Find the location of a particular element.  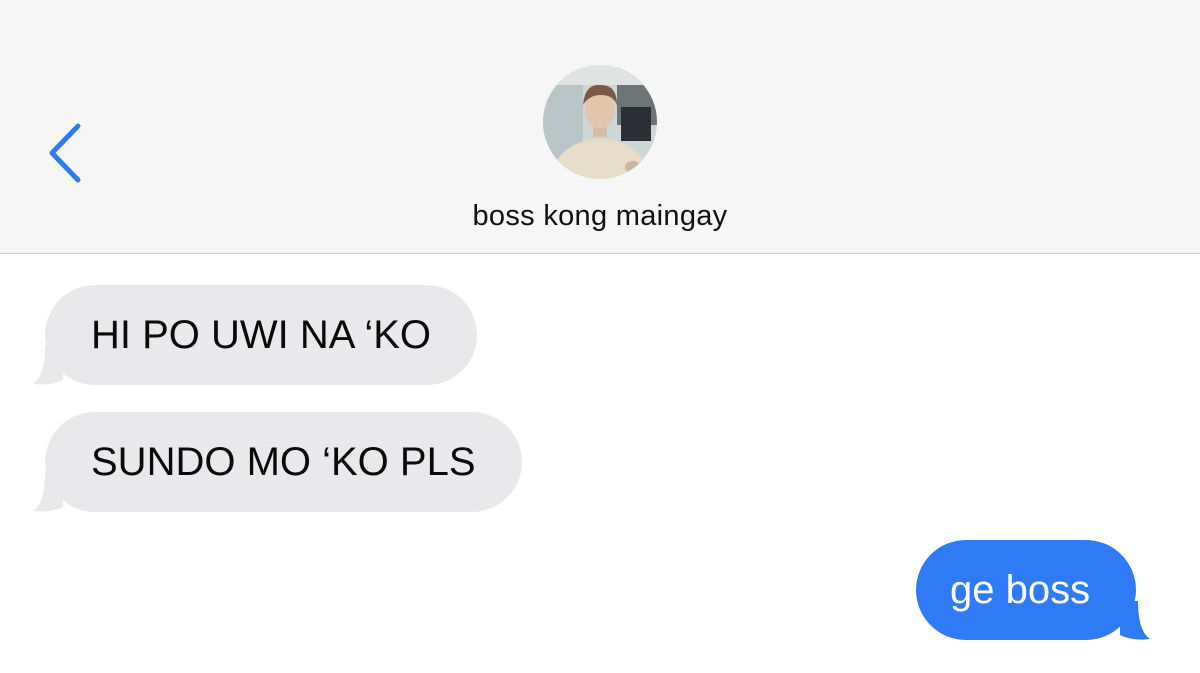

back-button is located at coordinates (65, 153).